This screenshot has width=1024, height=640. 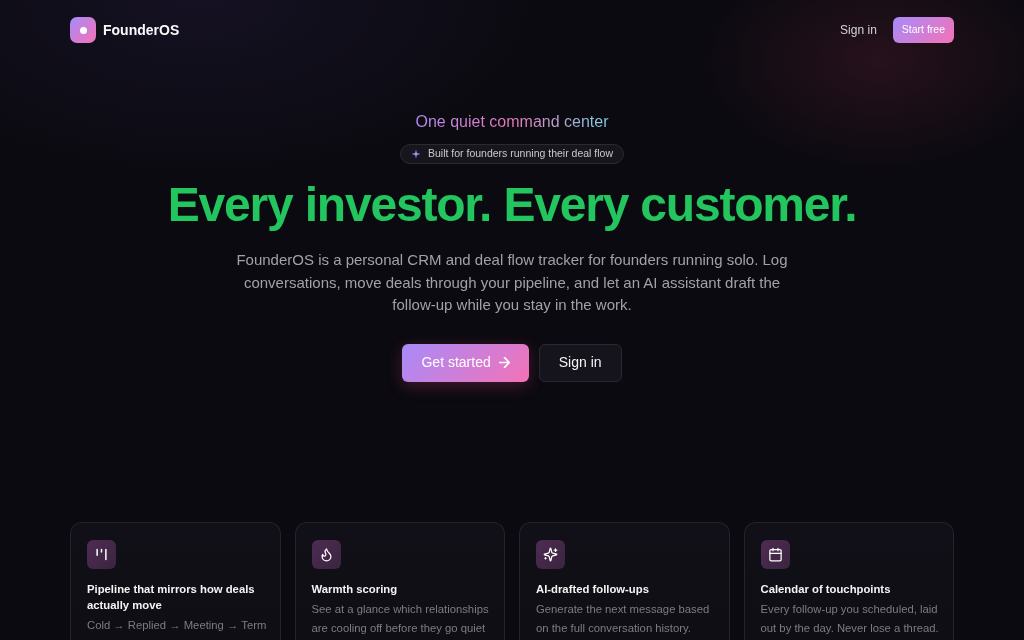 What do you see at coordinates (512, 121) in the screenshot?
I see `tagline: One quiet command center` at bounding box center [512, 121].